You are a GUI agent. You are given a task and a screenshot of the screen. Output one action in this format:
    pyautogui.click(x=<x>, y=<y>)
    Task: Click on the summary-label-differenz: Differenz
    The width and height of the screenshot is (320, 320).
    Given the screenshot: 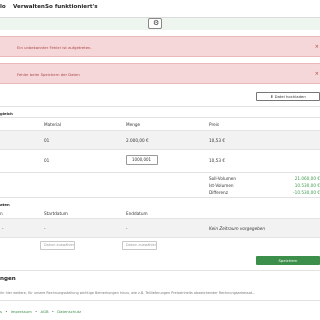 What is the action you would take?
    pyautogui.click(x=218, y=192)
    